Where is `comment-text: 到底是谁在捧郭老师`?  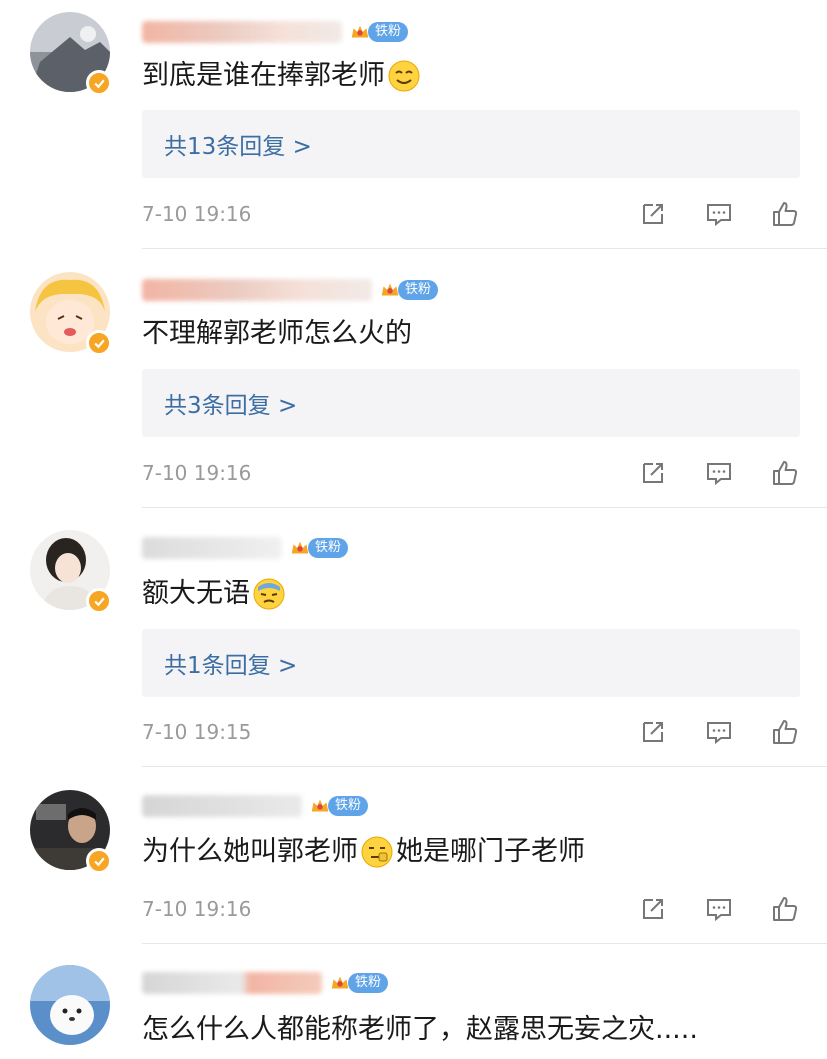 comment-text: 到底是谁在捧郭老师 is located at coordinates (282, 76).